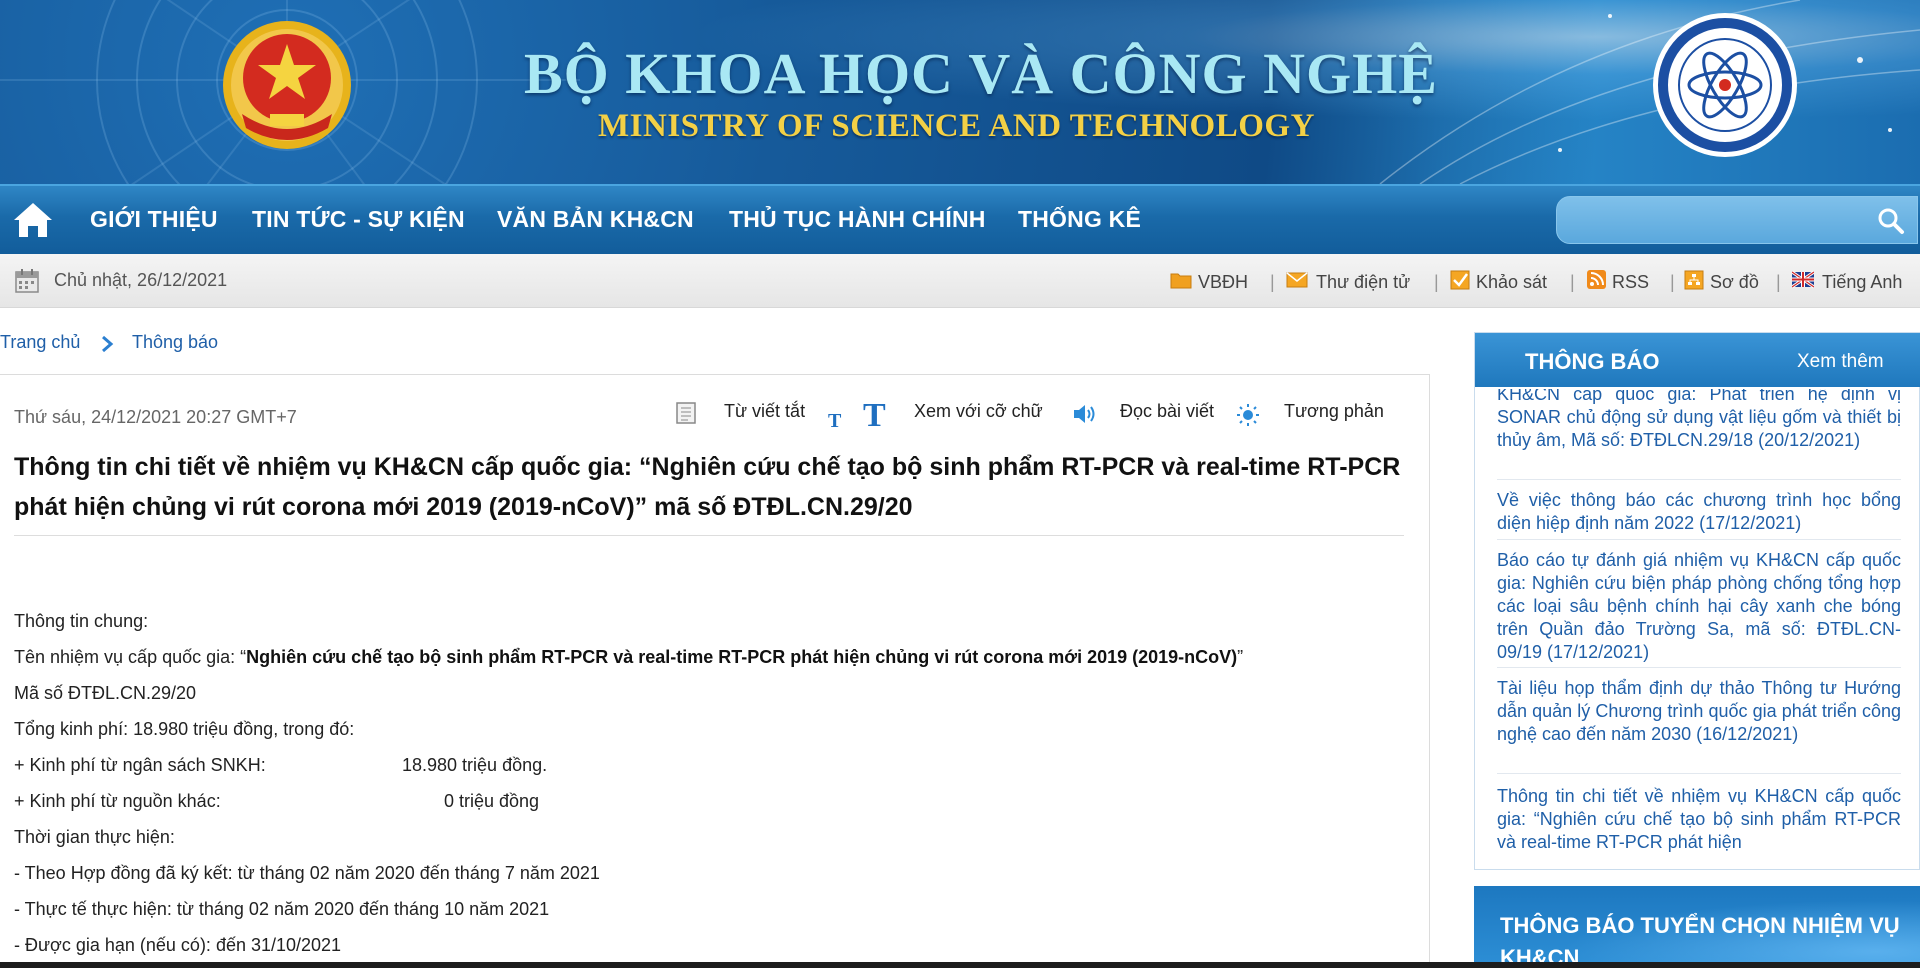  I want to click on font-larger-icon: T, so click(876, 413).